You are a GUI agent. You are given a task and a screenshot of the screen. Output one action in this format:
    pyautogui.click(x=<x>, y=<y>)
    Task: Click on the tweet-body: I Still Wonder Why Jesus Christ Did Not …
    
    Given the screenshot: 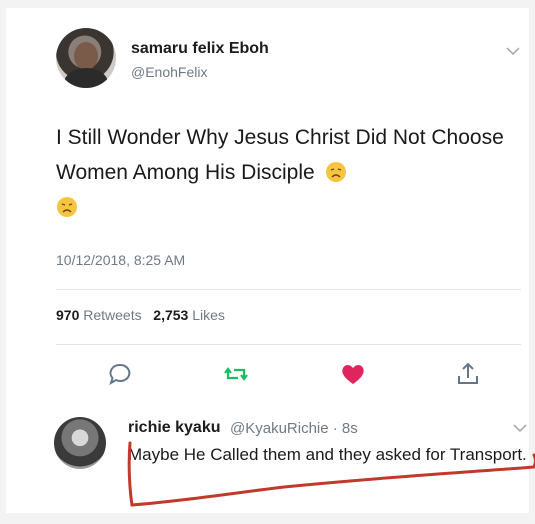 What is the action you would take?
    pyautogui.click(x=280, y=155)
    